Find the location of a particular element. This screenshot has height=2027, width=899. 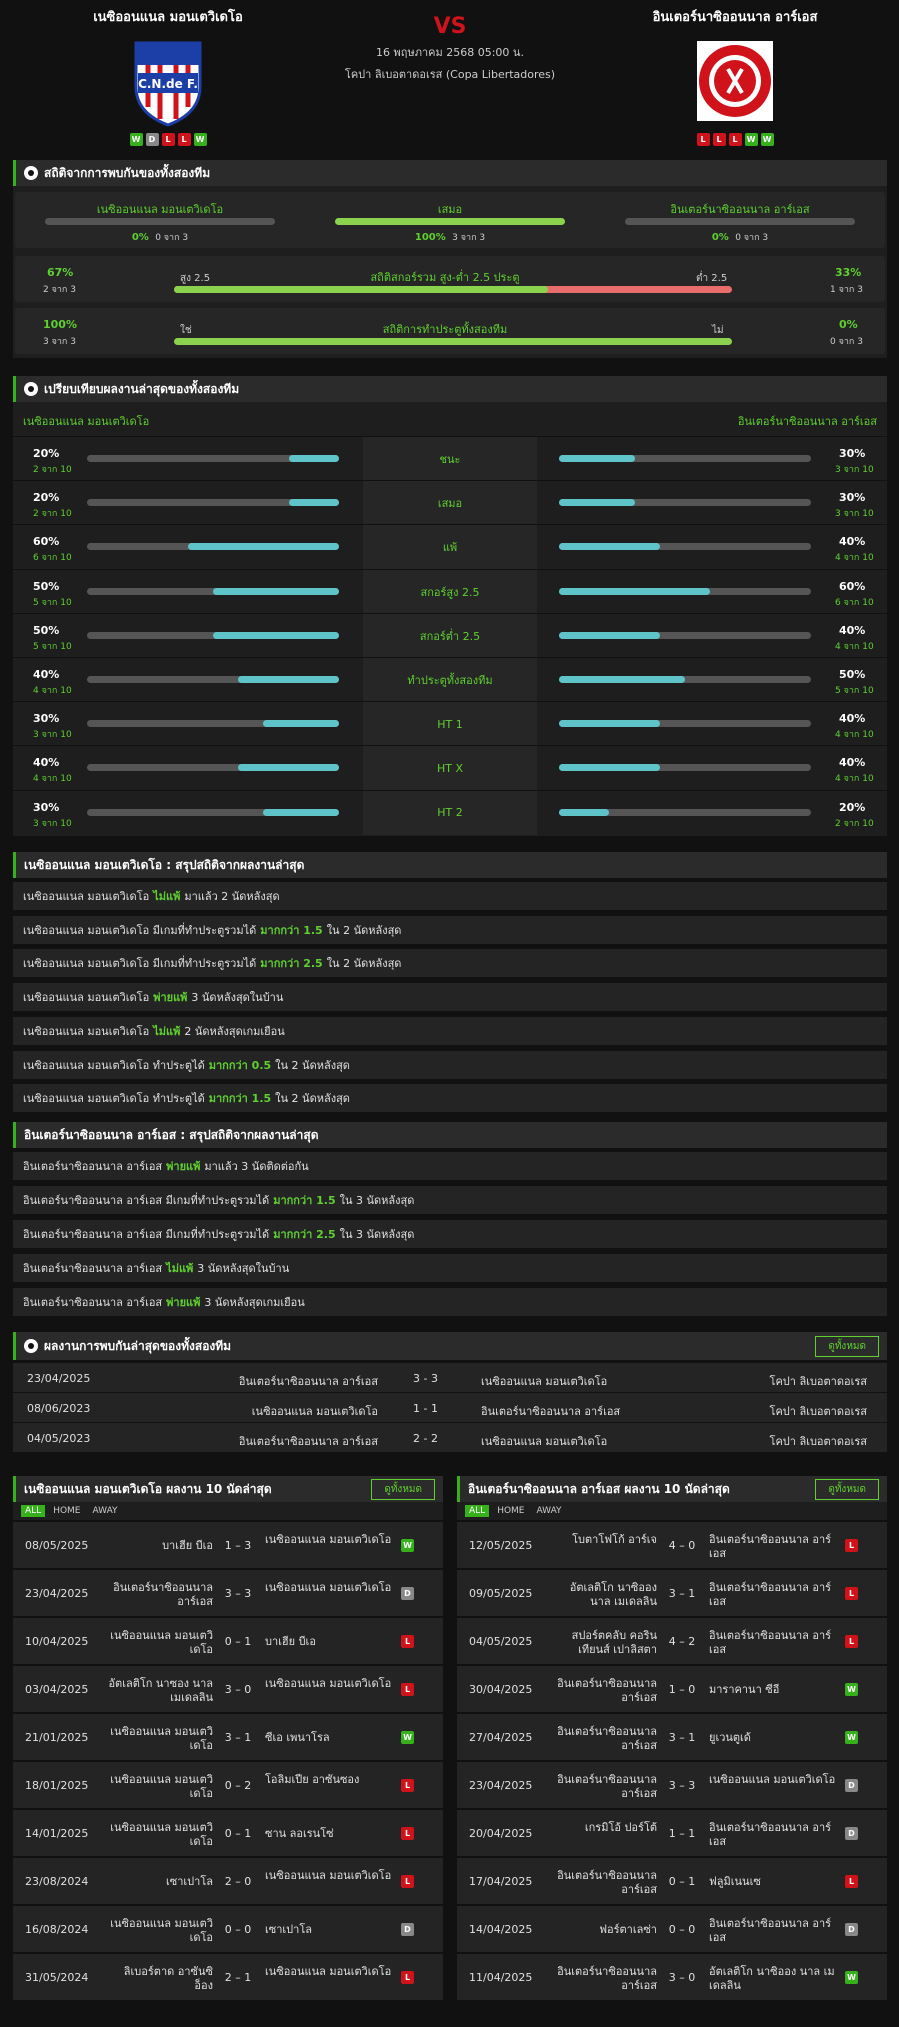

home-tab-all: ALL is located at coordinates (33, 1511).